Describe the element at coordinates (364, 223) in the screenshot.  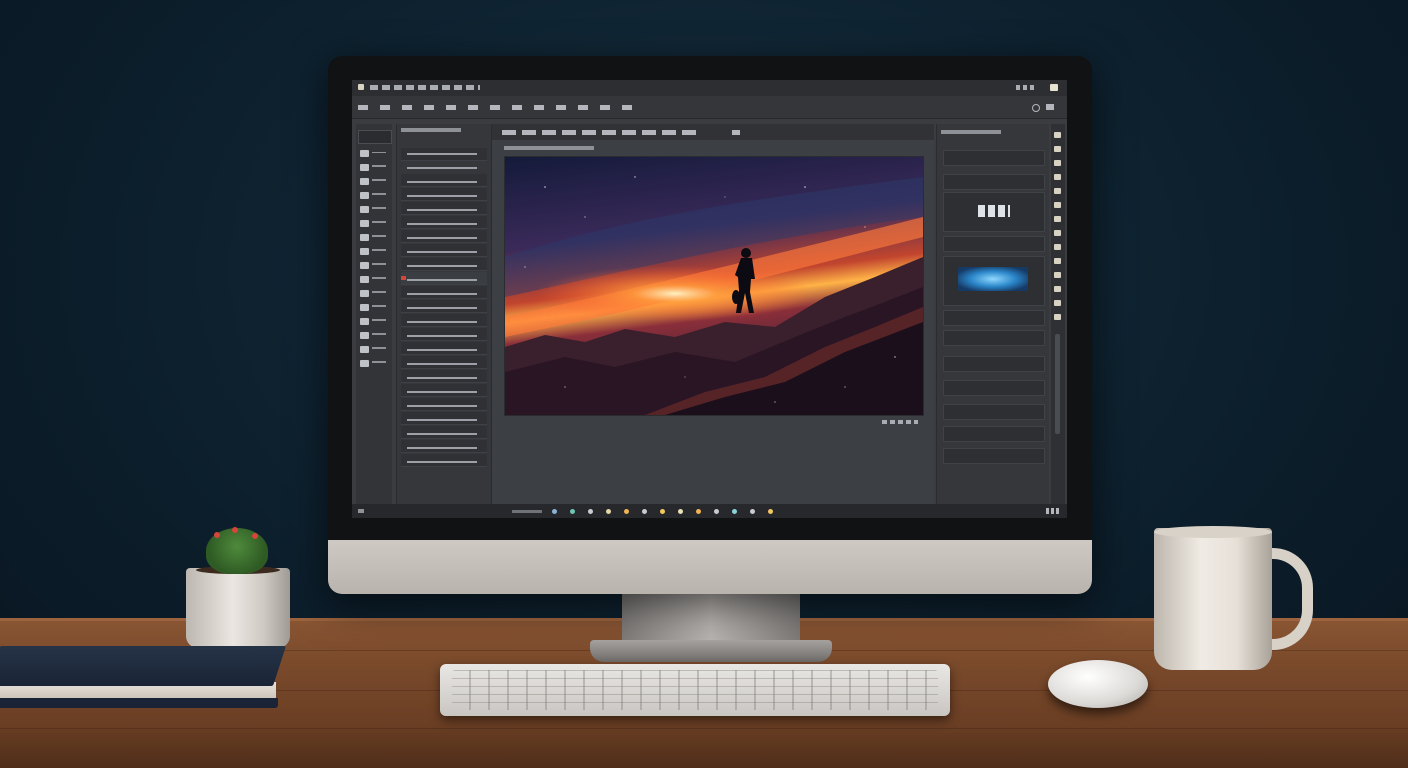
I see `brush-tool-icon` at that location.